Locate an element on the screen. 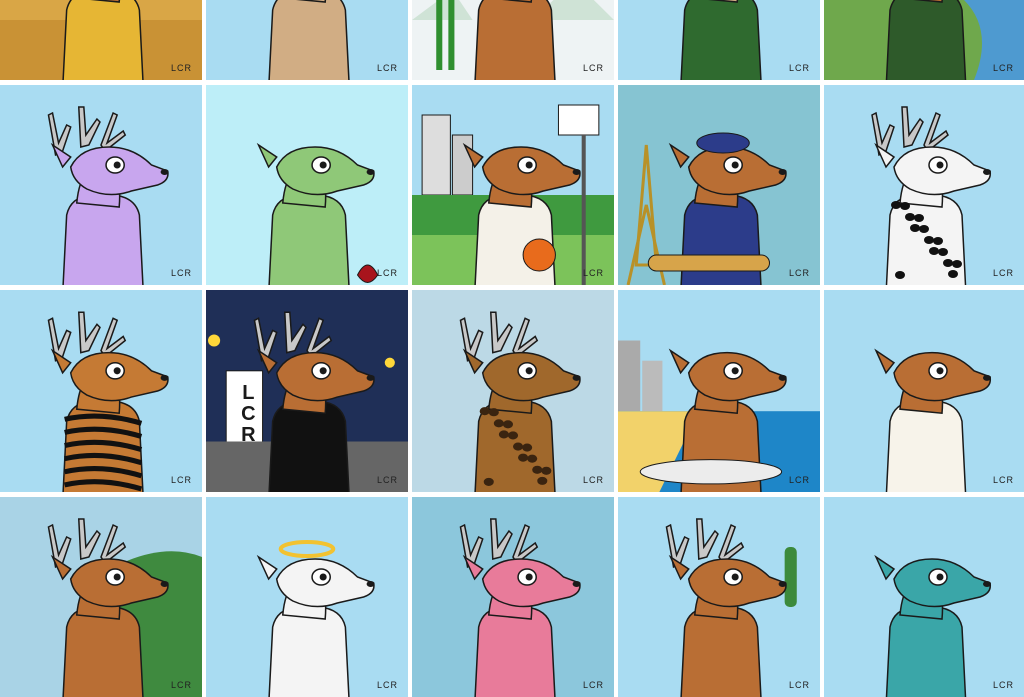 This screenshot has height=697, width=1024. deer-artwork-tile: L C R LCR is located at coordinates (307, 391).